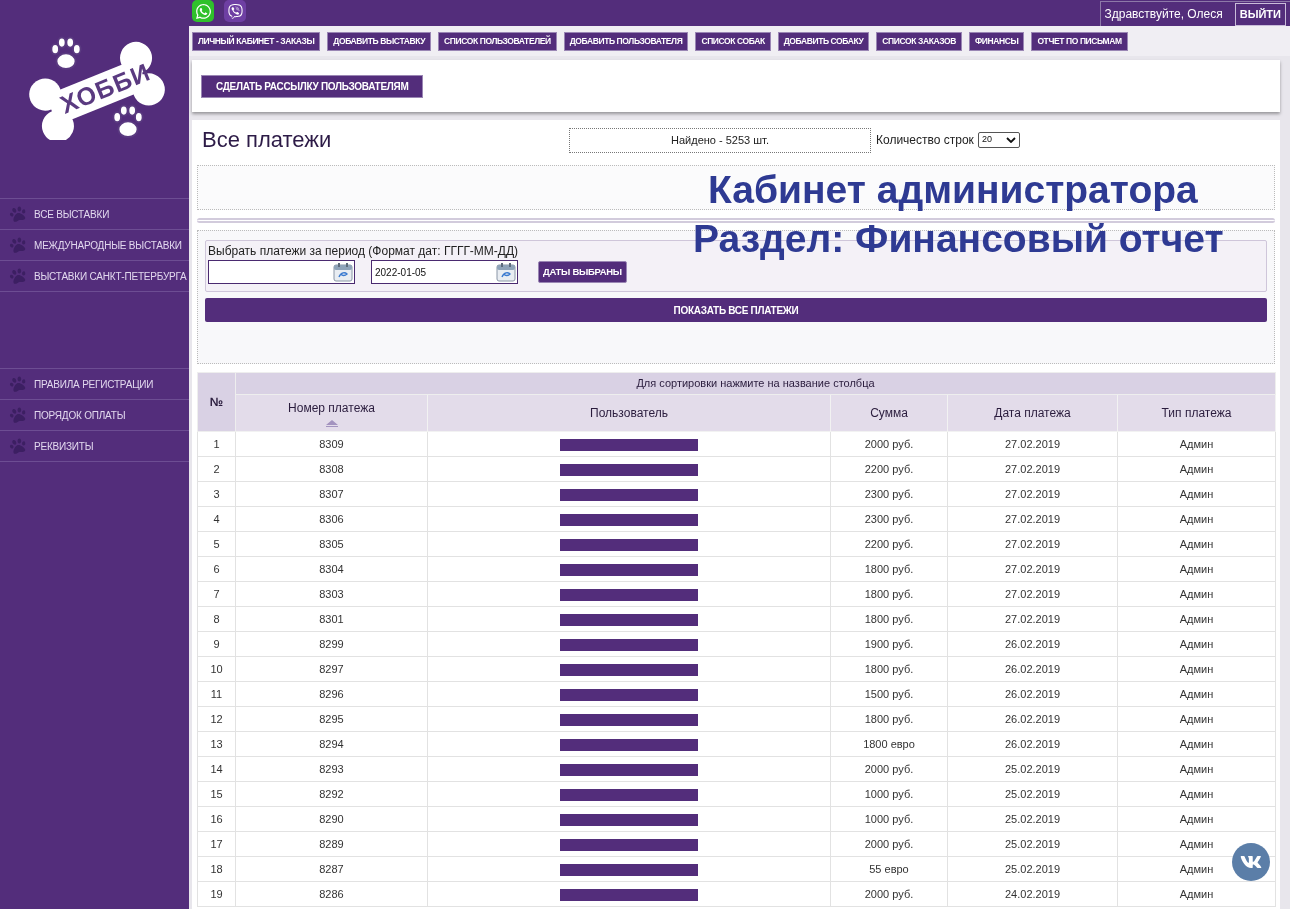 This screenshot has width=1290, height=909. I want to click on column-header: Дата платежа, so click(1032, 413).